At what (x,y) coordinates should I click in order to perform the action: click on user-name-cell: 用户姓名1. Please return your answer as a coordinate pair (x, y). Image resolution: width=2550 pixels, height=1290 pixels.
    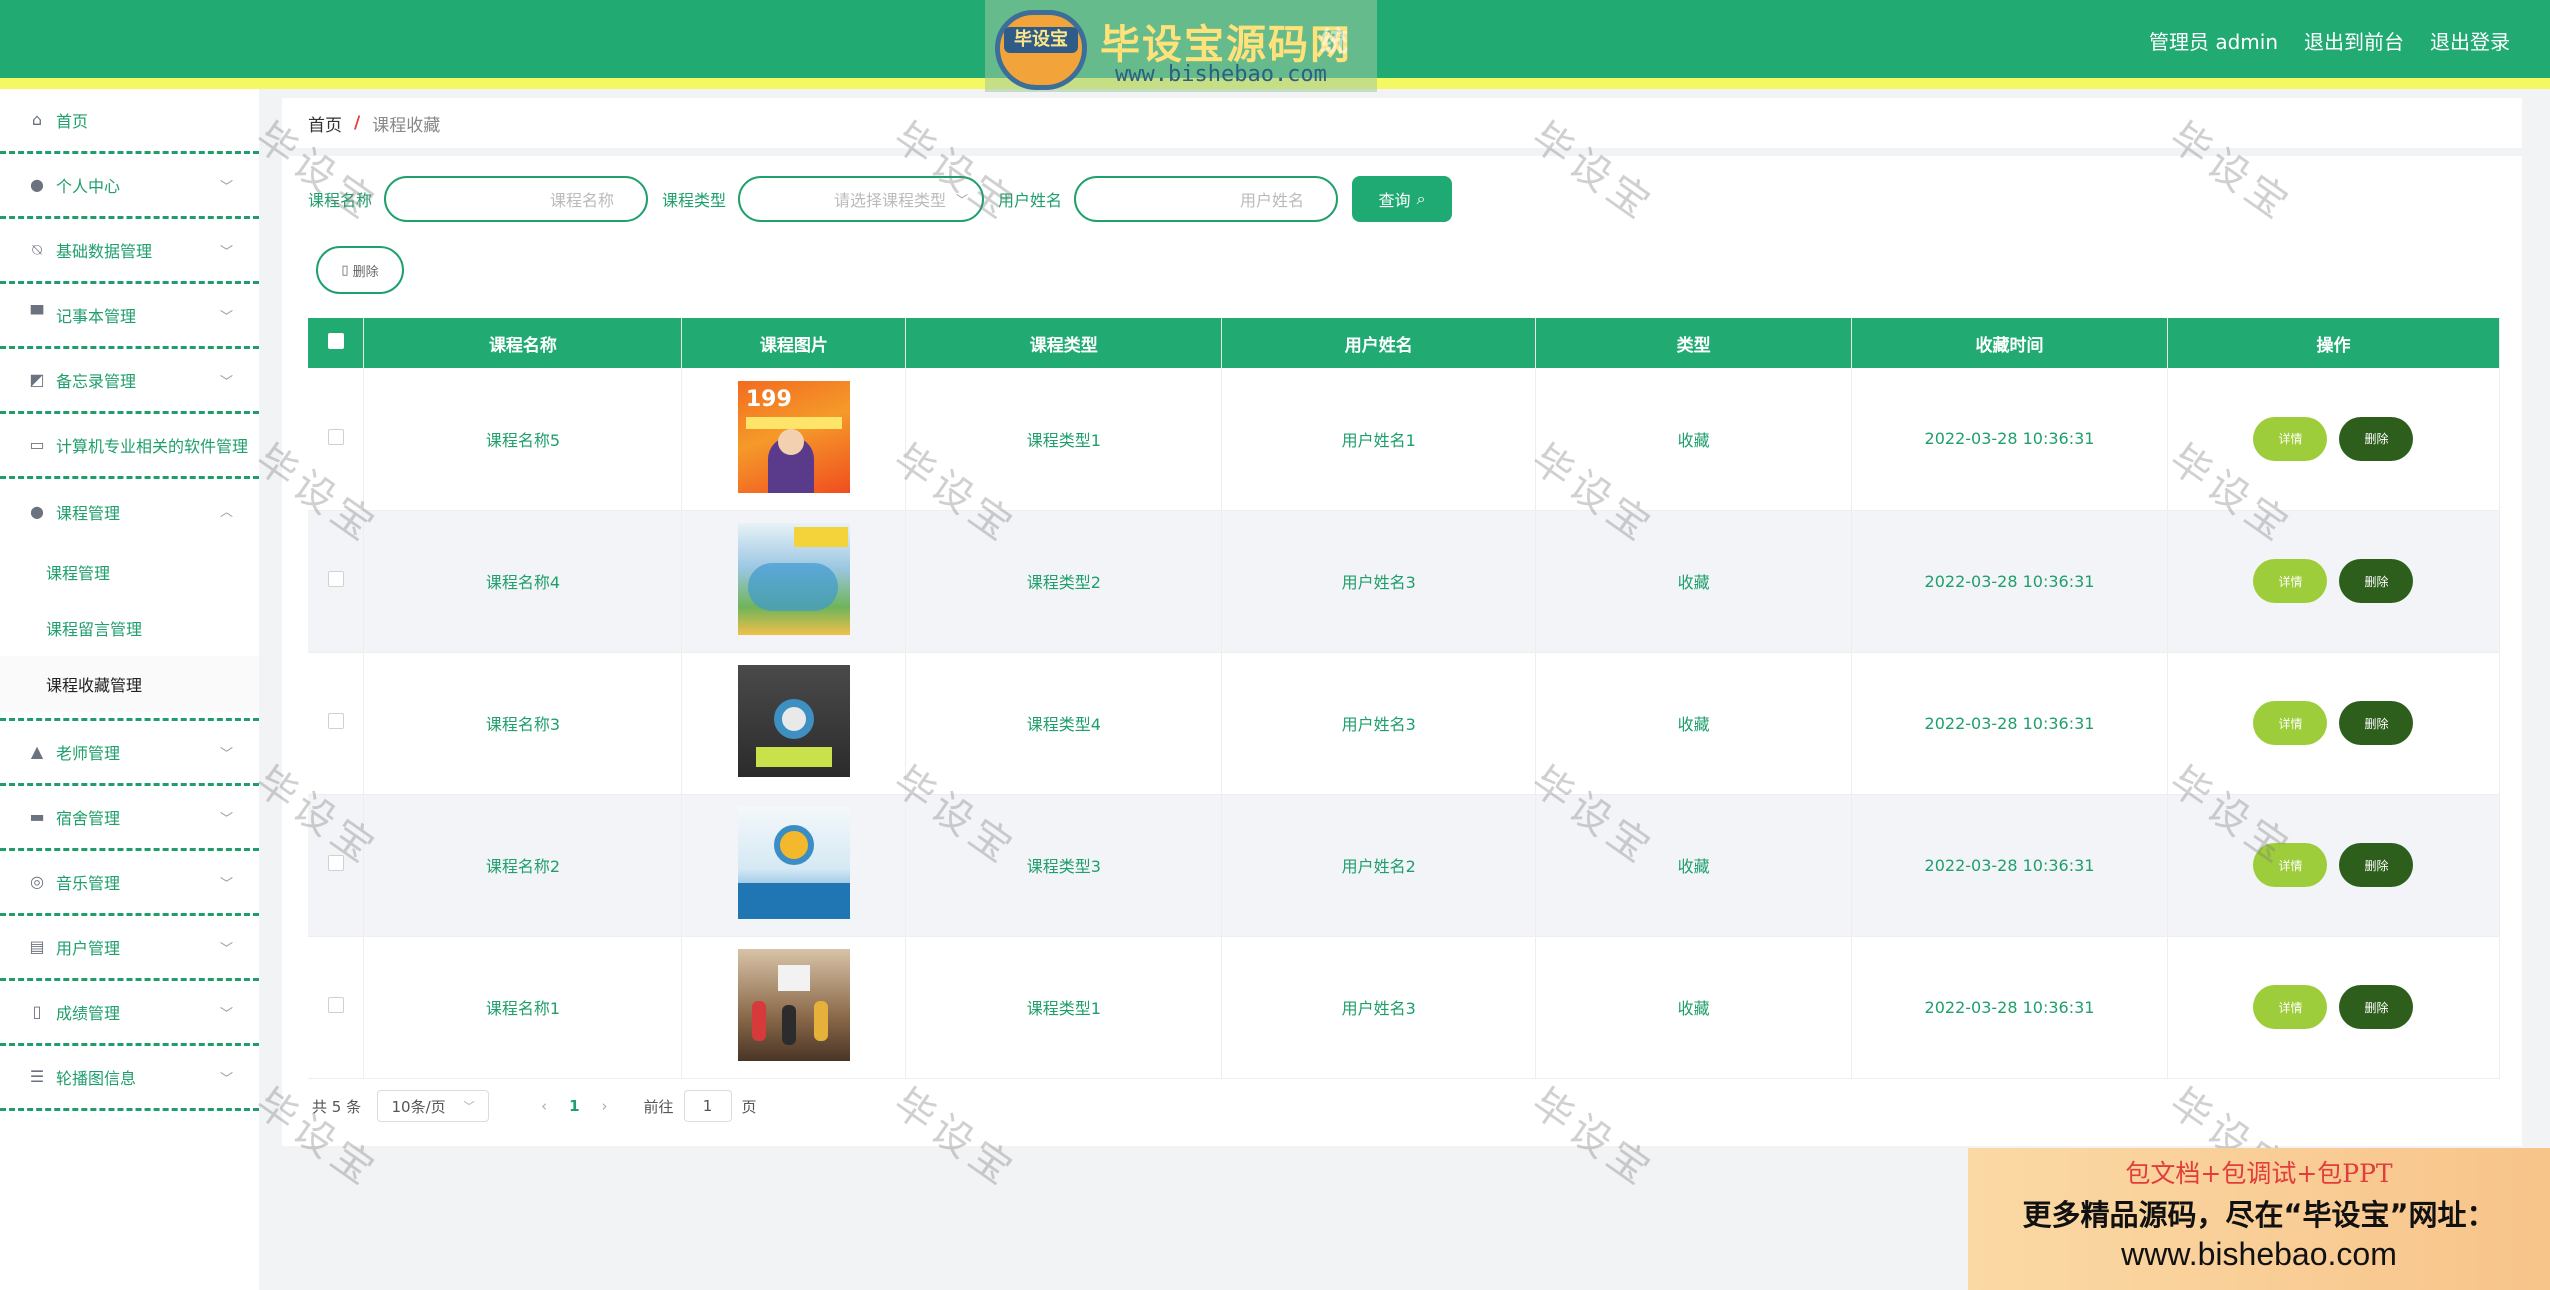
    Looking at the image, I should click on (1379, 439).